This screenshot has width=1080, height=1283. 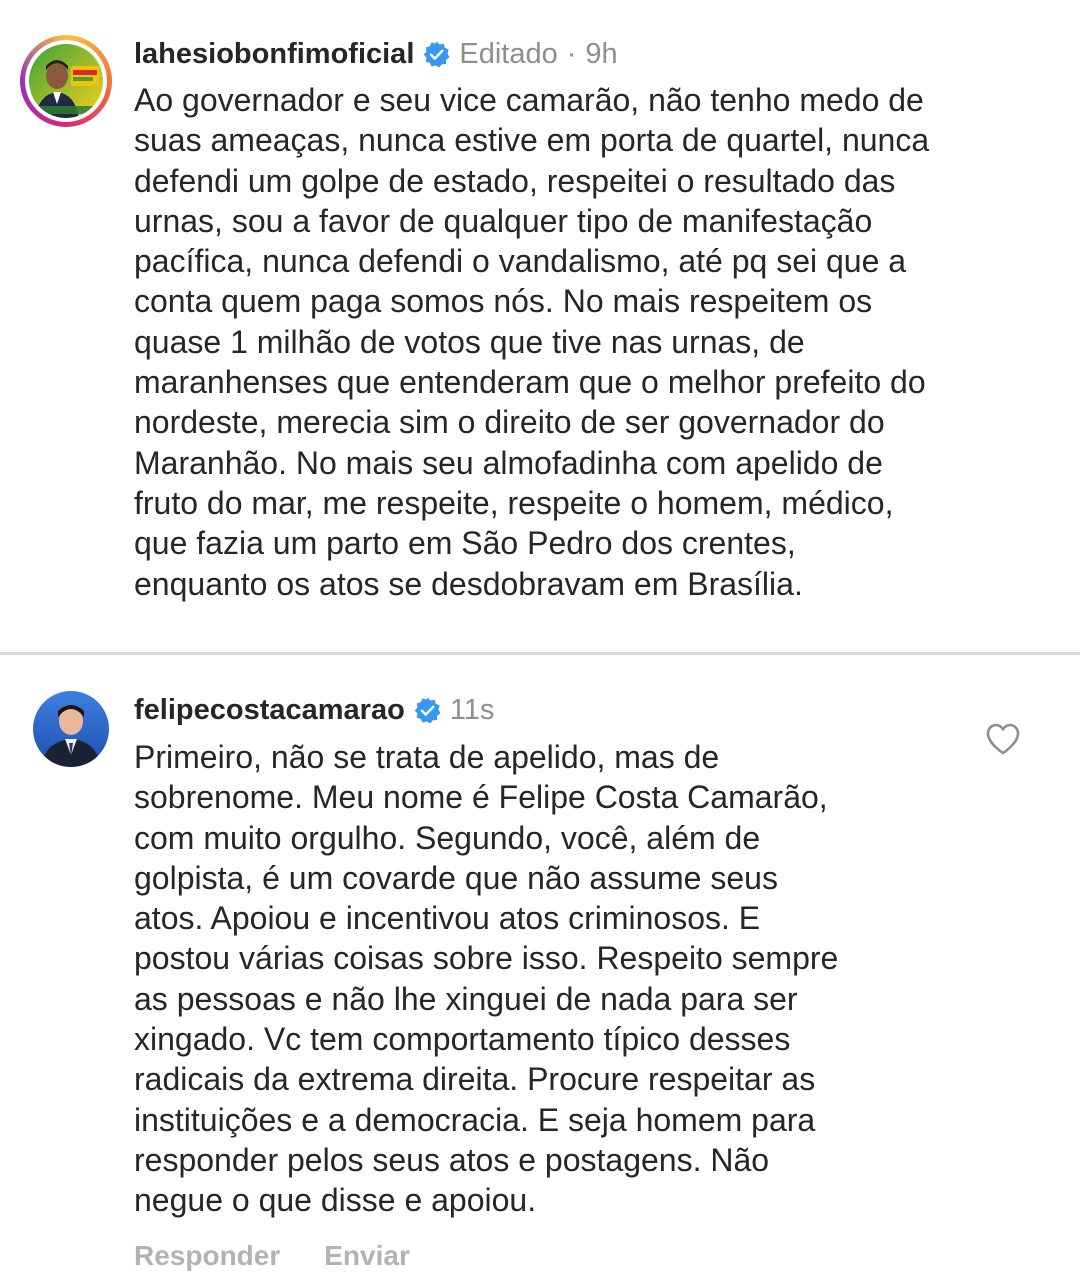 I want to click on avatar-story-ring, so click(x=66, y=81).